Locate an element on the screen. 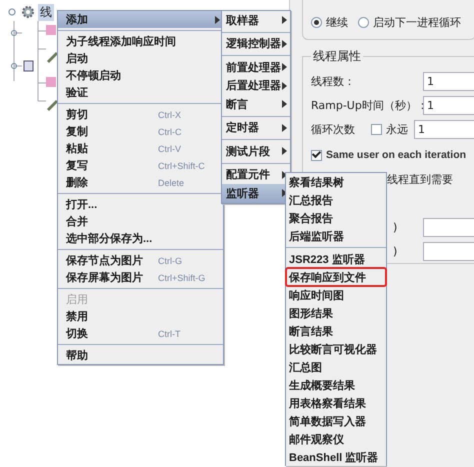  menu-item-label: 监听器 is located at coordinates (243, 193).